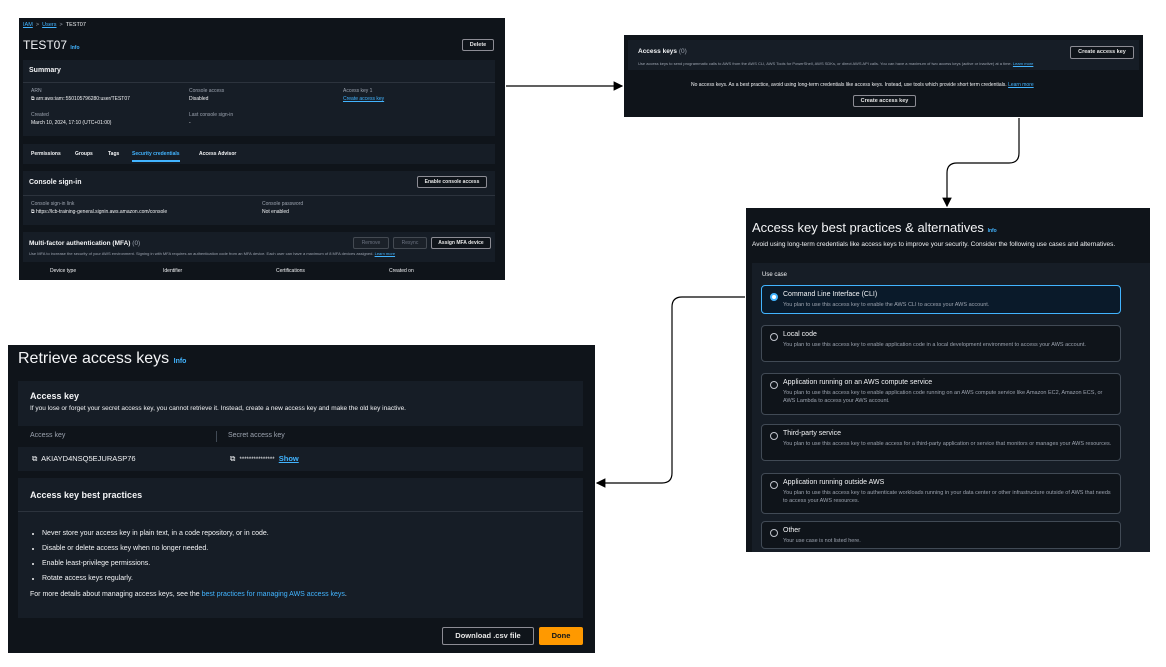 The image size is (1166, 667). I want to click on list-item: Enable least-privilege permissions., so click(155, 563).